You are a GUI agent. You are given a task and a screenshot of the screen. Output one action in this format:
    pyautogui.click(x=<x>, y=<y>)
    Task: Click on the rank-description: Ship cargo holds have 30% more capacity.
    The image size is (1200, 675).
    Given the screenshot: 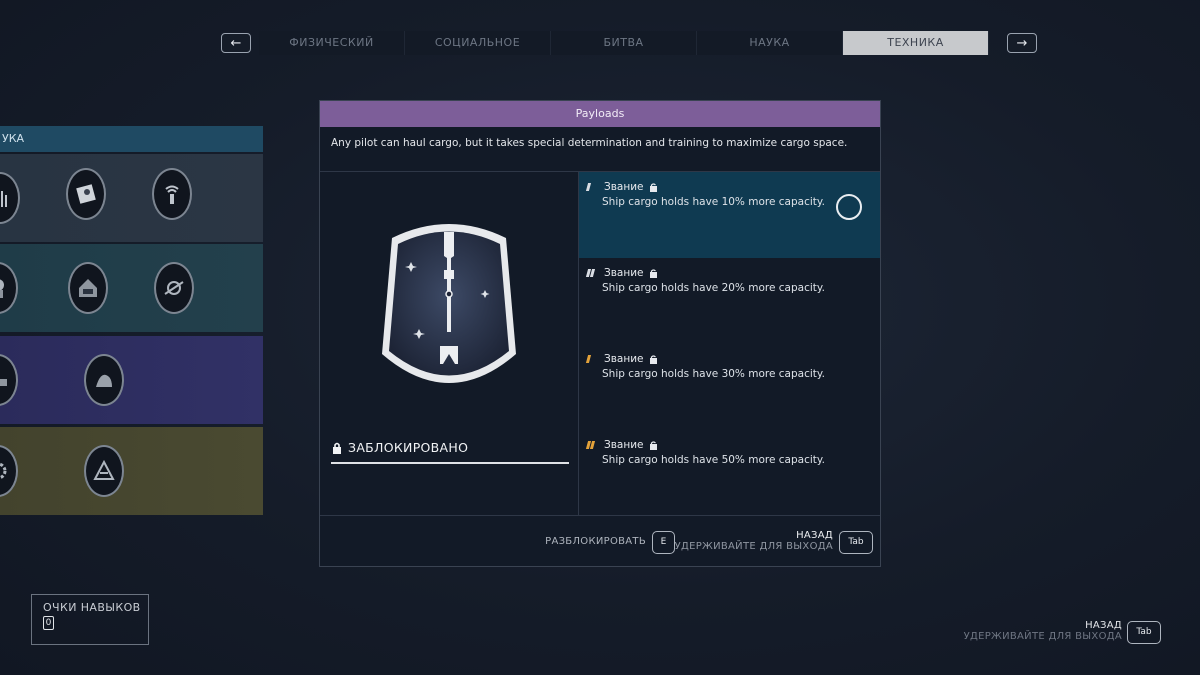 What is the action you would take?
    pyautogui.click(x=713, y=374)
    